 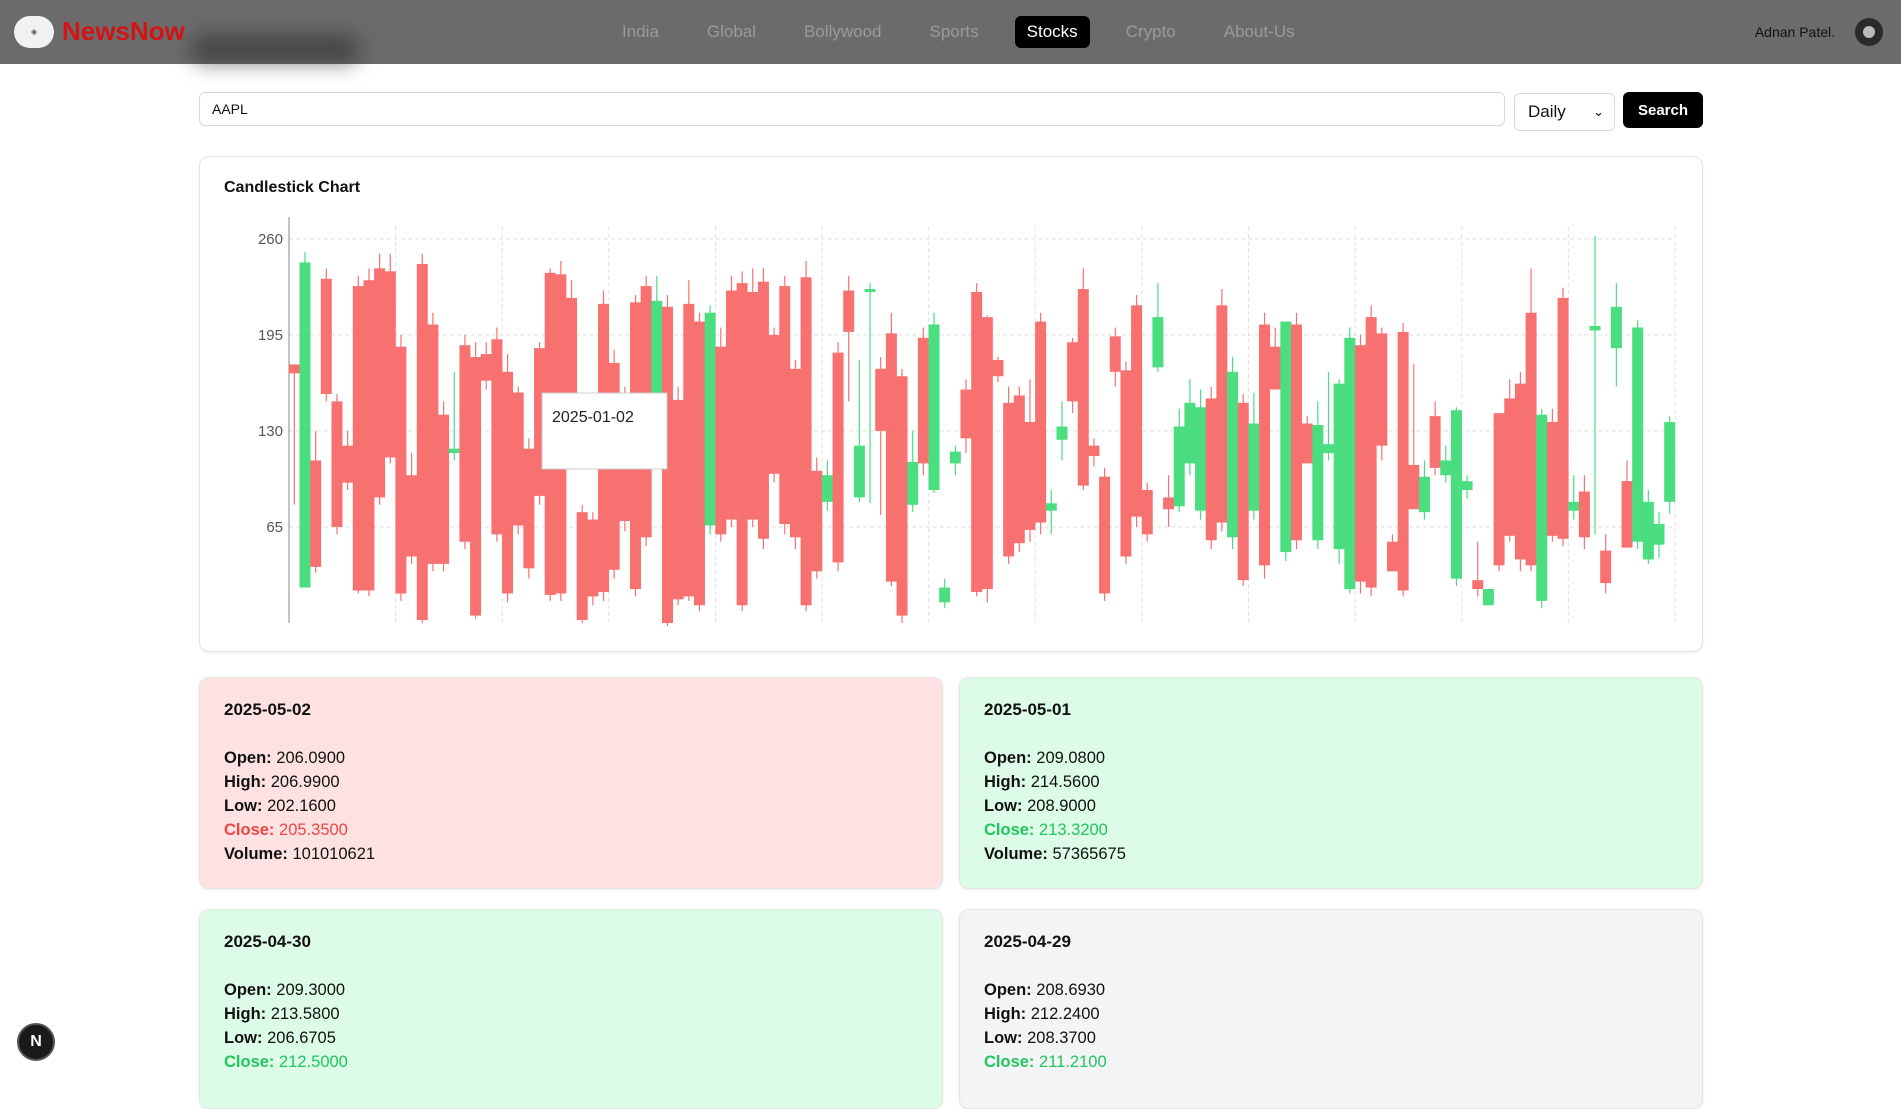 I want to click on close-row: Close: 211.2100, so click(x=1331, y=1062).